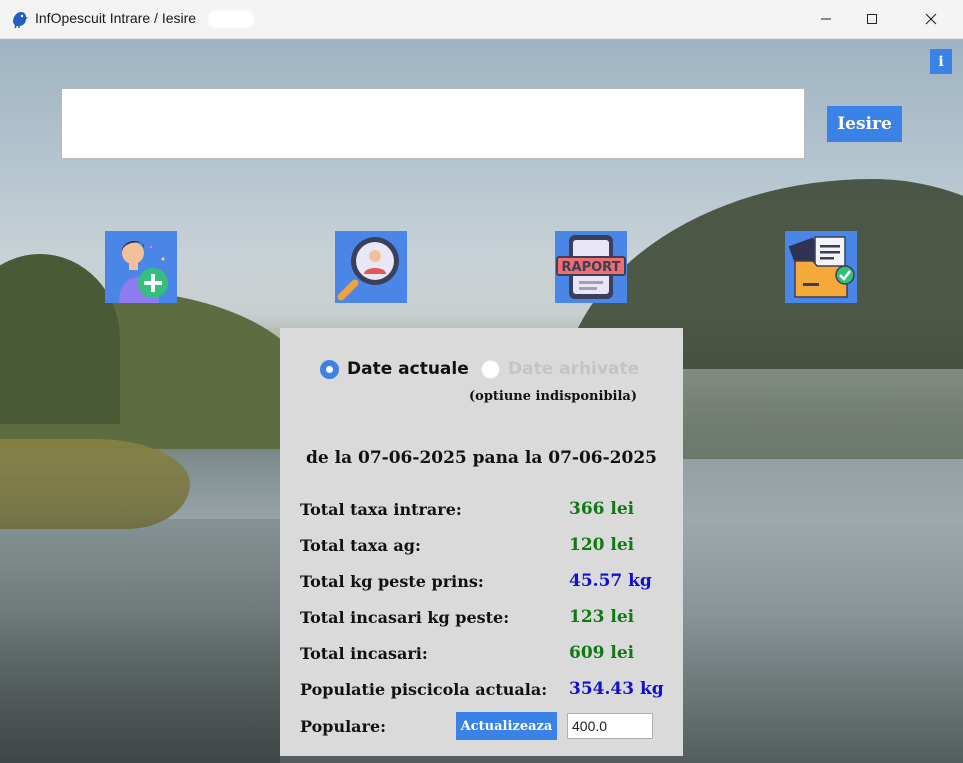 Image resolution: width=963 pixels, height=763 pixels. What do you see at coordinates (481, 19) in the screenshot?
I see `window-titlebar: InfOpescuit Intrare / Iesire` at bounding box center [481, 19].